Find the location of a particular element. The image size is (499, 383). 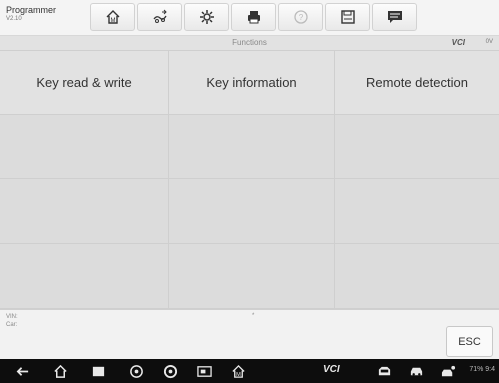

info-marker: * is located at coordinates (253, 316).